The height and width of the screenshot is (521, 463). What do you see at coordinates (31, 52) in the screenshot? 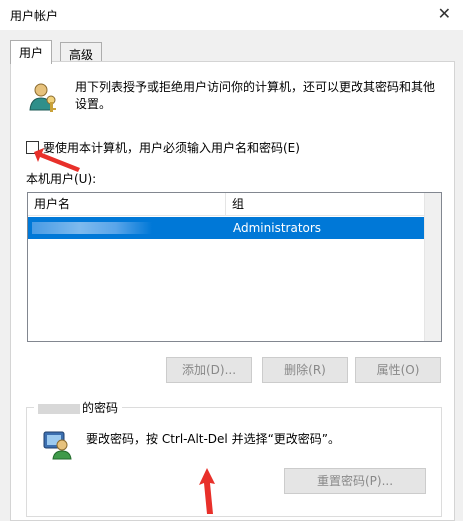
I see `tab-users: 用户` at bounding box center [31, 52].